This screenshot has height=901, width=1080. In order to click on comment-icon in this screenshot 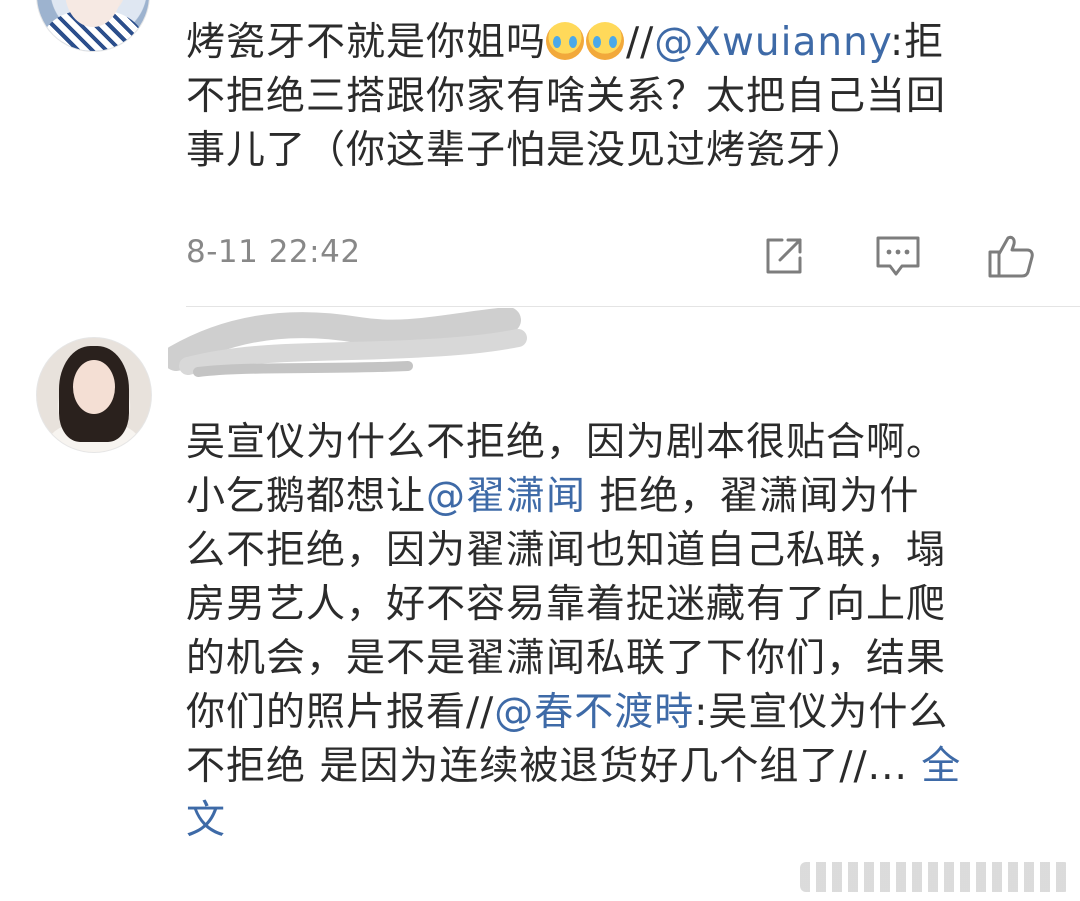, I will do `click(896, 256)`.